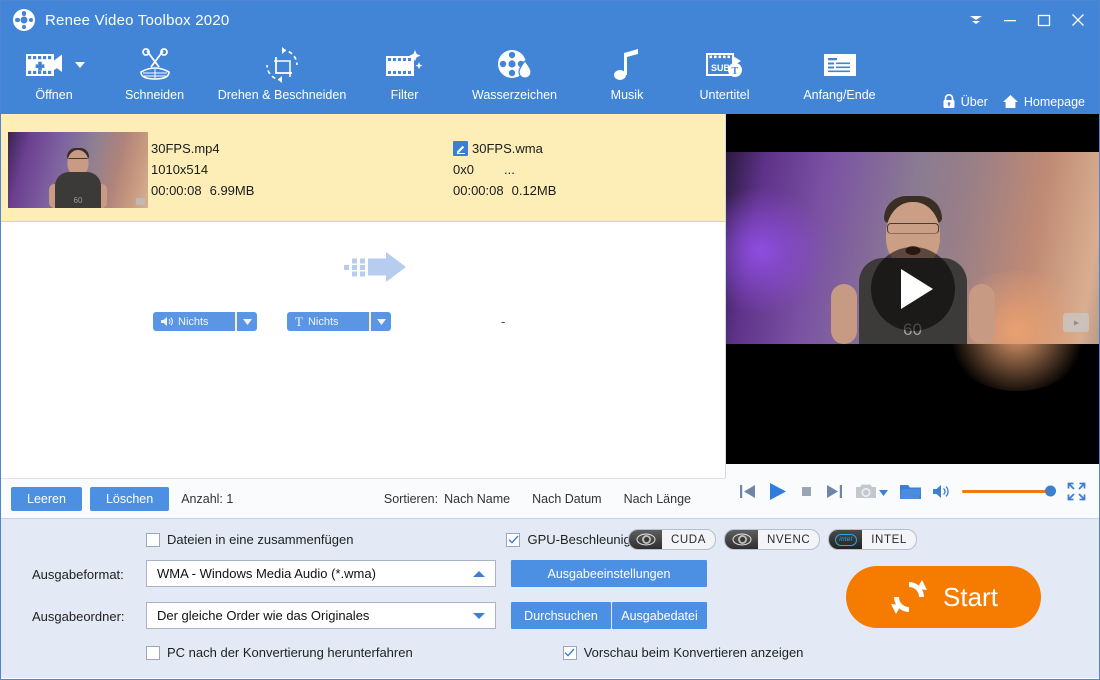 The width and height of the screenshot is (1100, 680). What do you see at coordinates (839, 95) in the screenshot?
I see `toolbar-label: Anfang/Ende` at bounding box center [839, 95].